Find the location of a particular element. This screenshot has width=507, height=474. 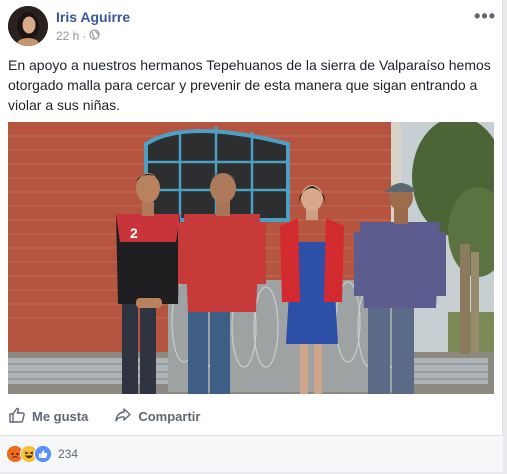

reactions-count: 234 is located at coordinates (68, 454).